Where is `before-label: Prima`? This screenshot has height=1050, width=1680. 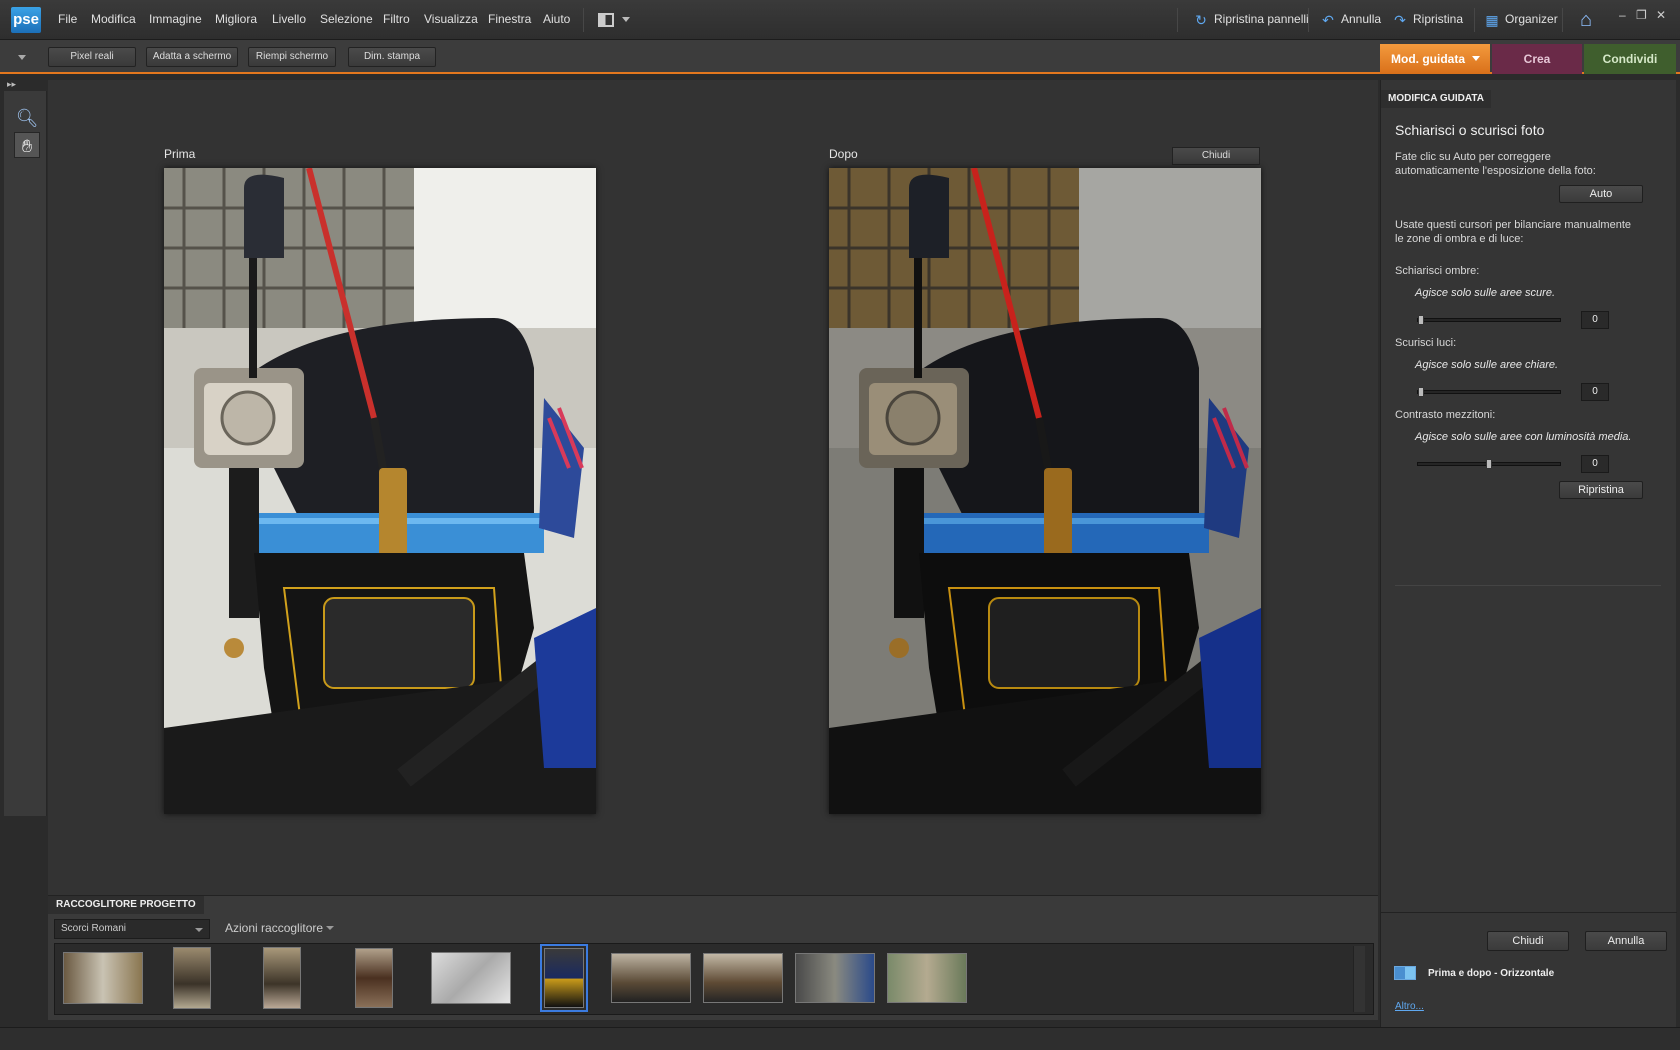
before-label: Prima is located at coordinates (180, 154).